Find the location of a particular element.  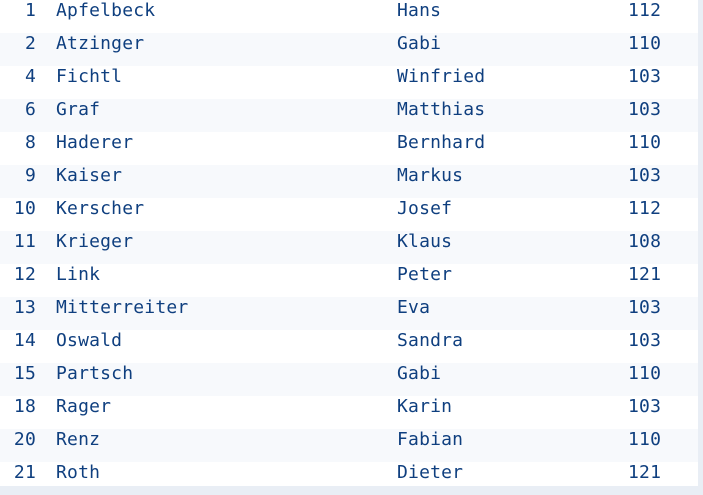

first-name-cell: Fabian is located at coordinates (430, 439).